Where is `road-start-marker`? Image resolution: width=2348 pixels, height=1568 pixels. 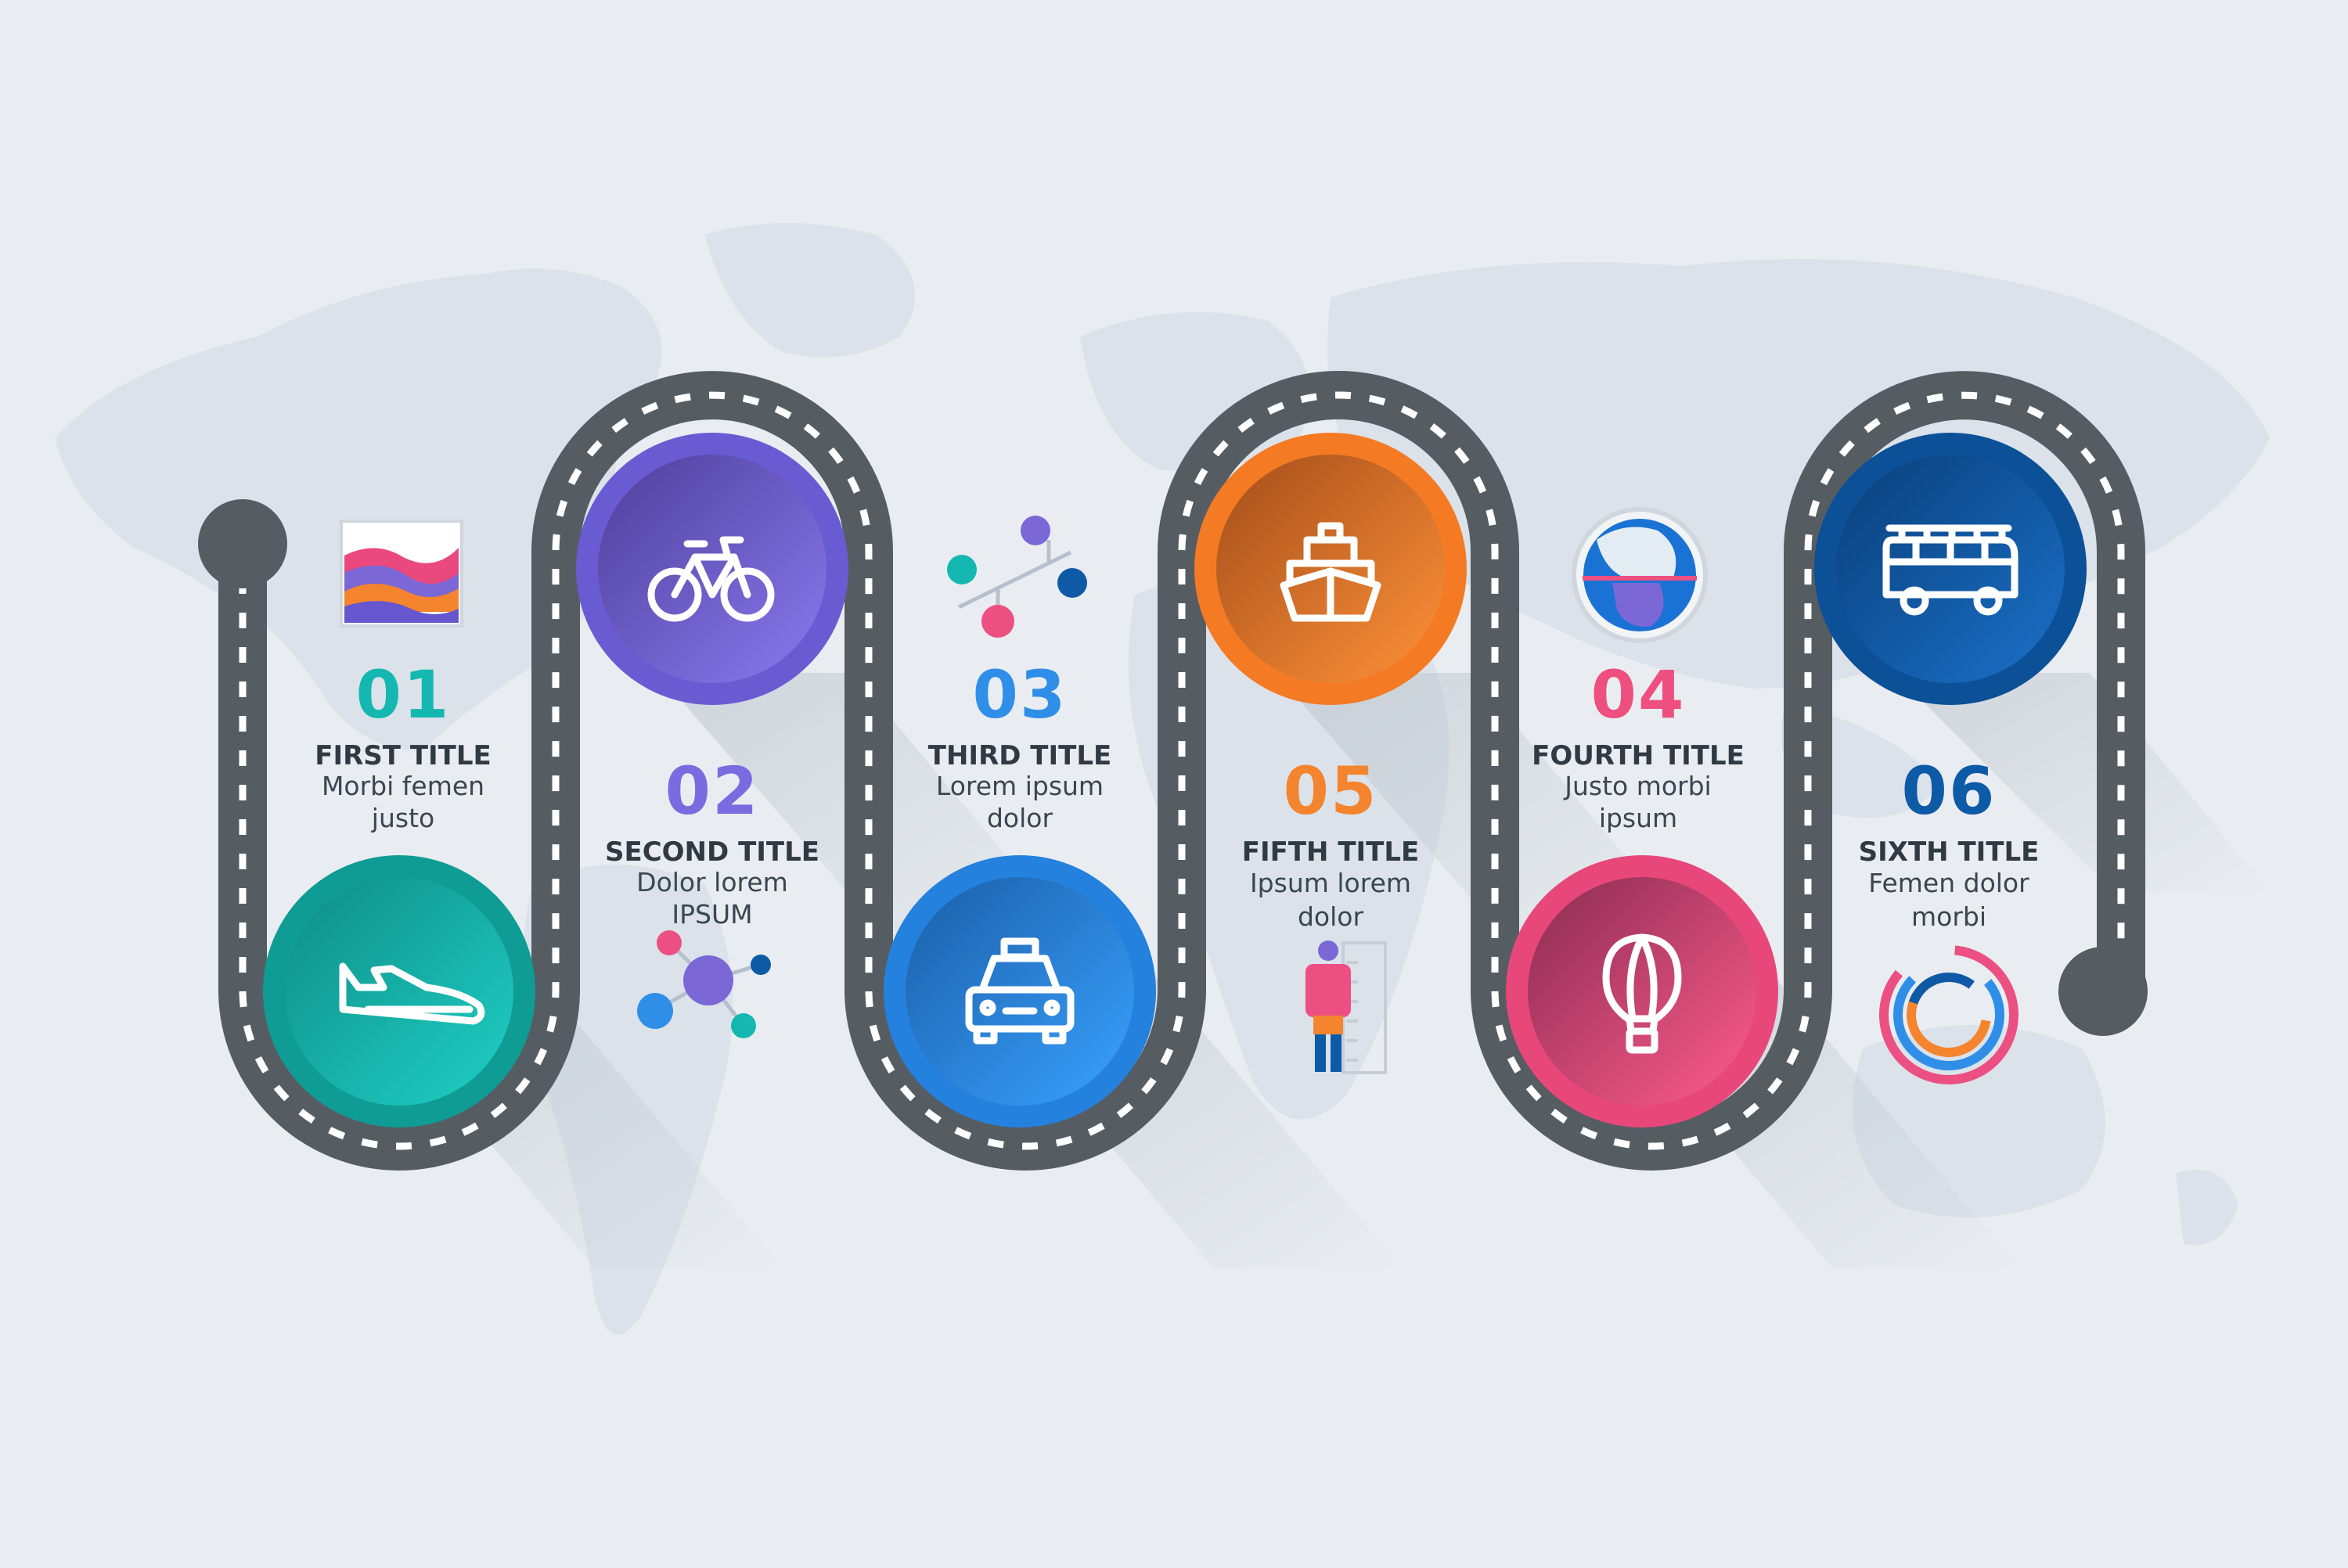 road-start-marker is located at coordinates (242, 543).